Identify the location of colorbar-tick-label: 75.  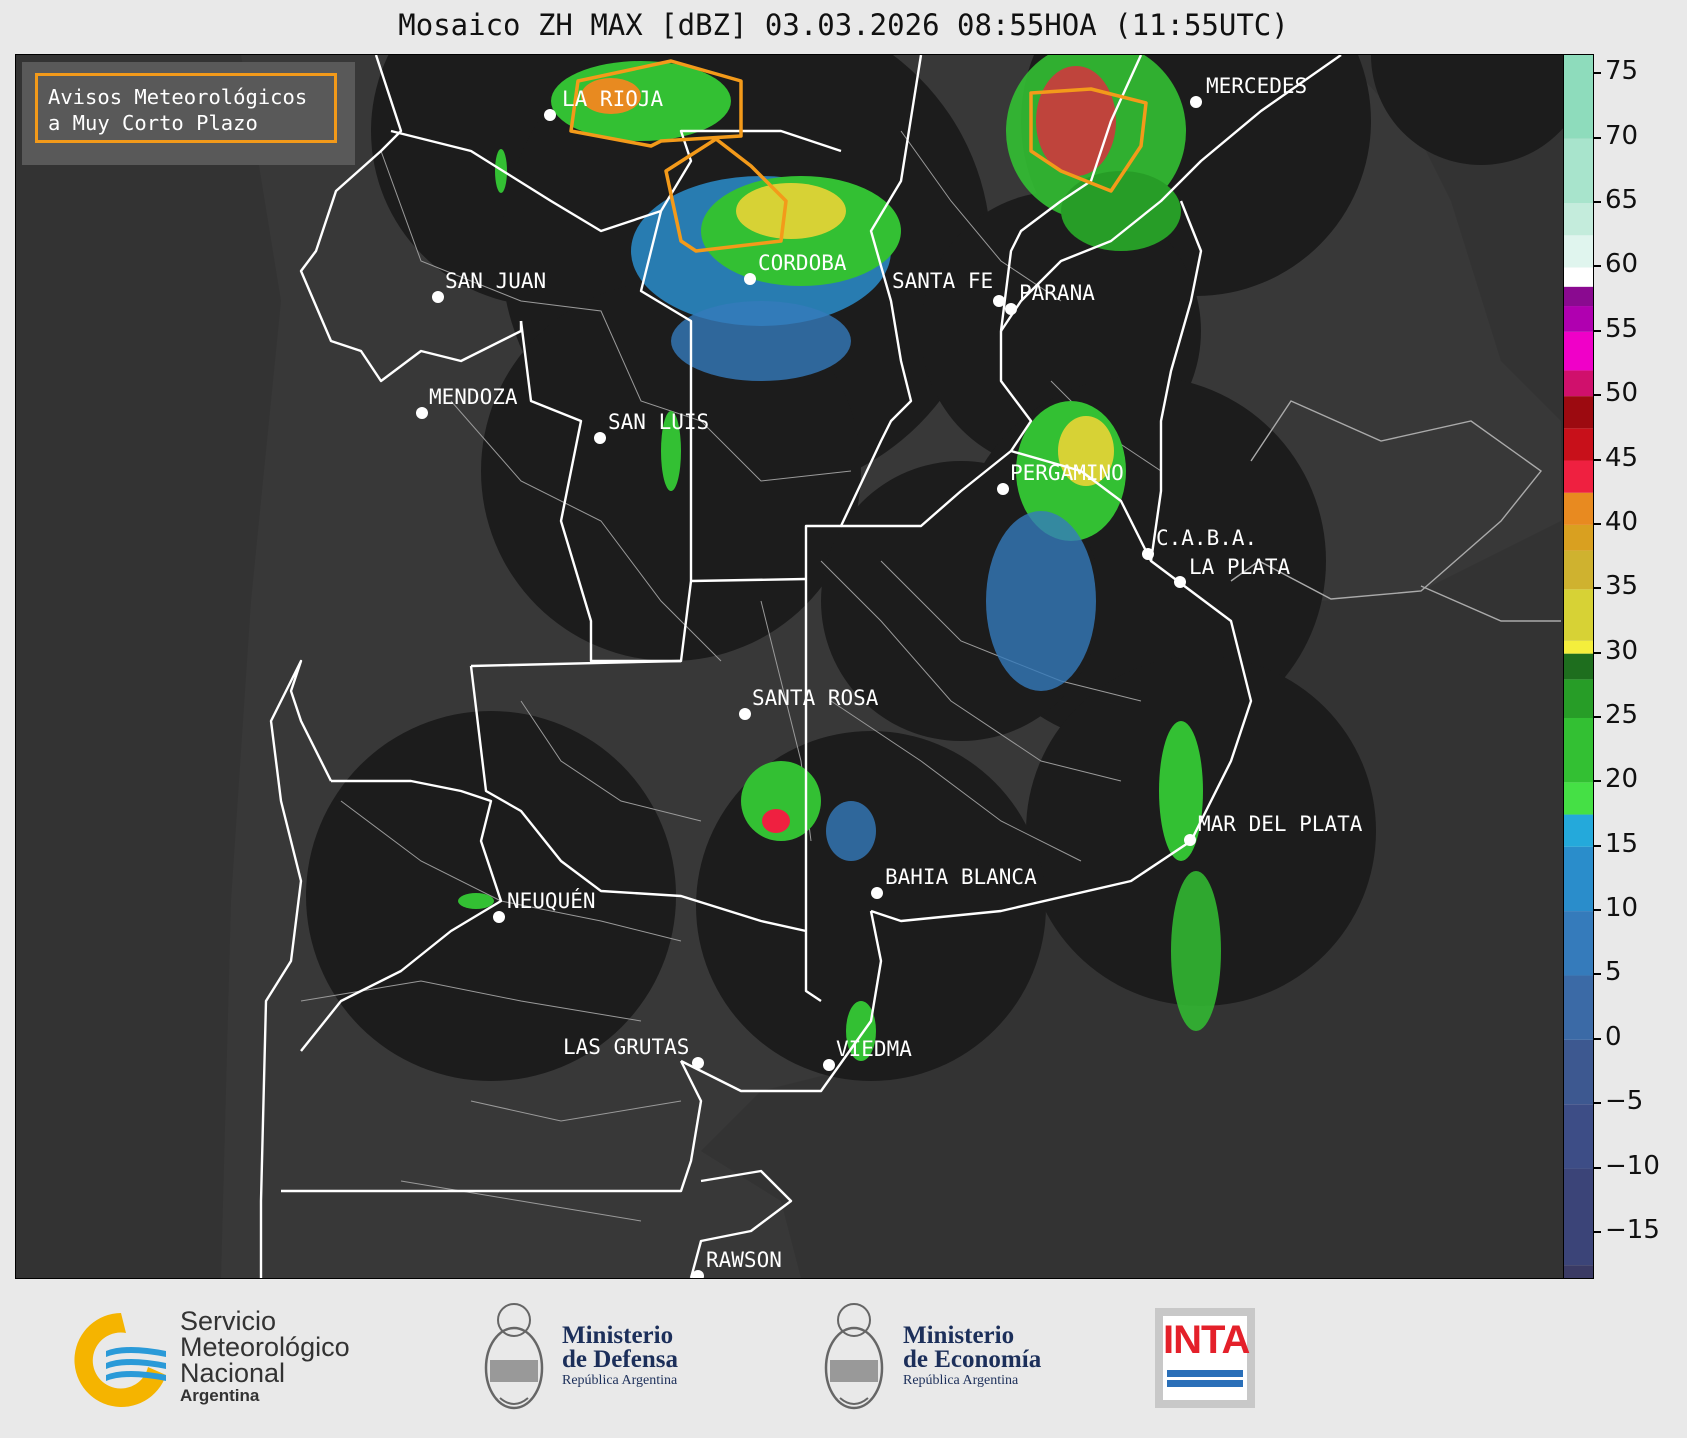
(1622, 71).